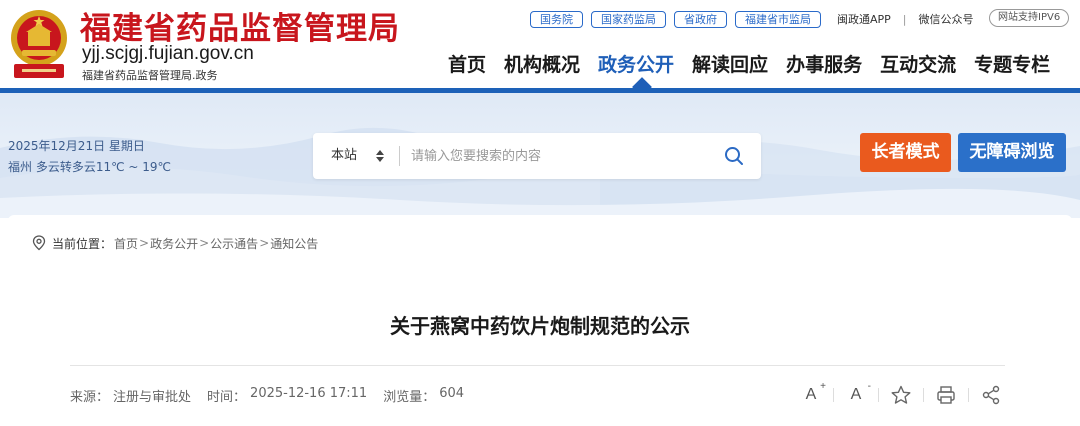  What do you see at coordinates (39, 43) in the screenshot?
I see `national-emblem-icon` at bounding box center [39, 43].